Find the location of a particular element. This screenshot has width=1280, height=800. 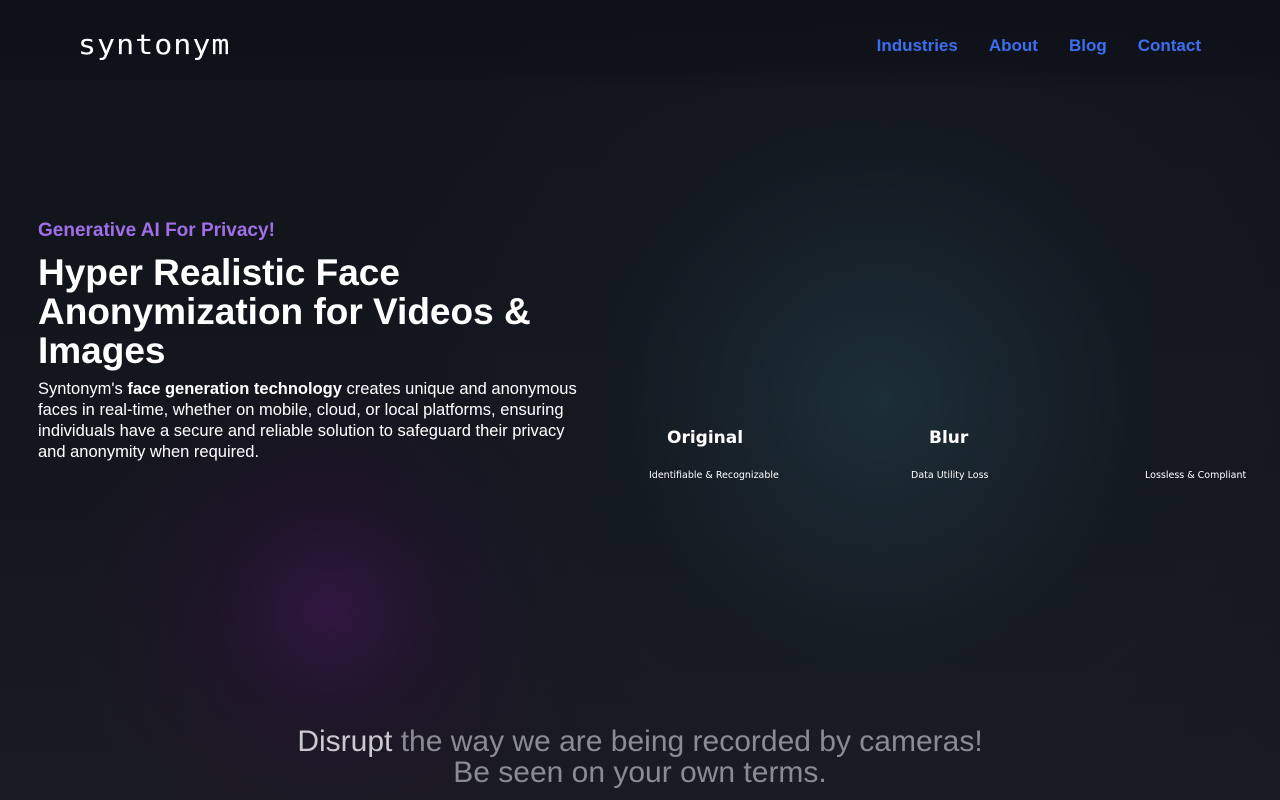

nav-link-contact: Contact is located at coordinates (1169, 46).